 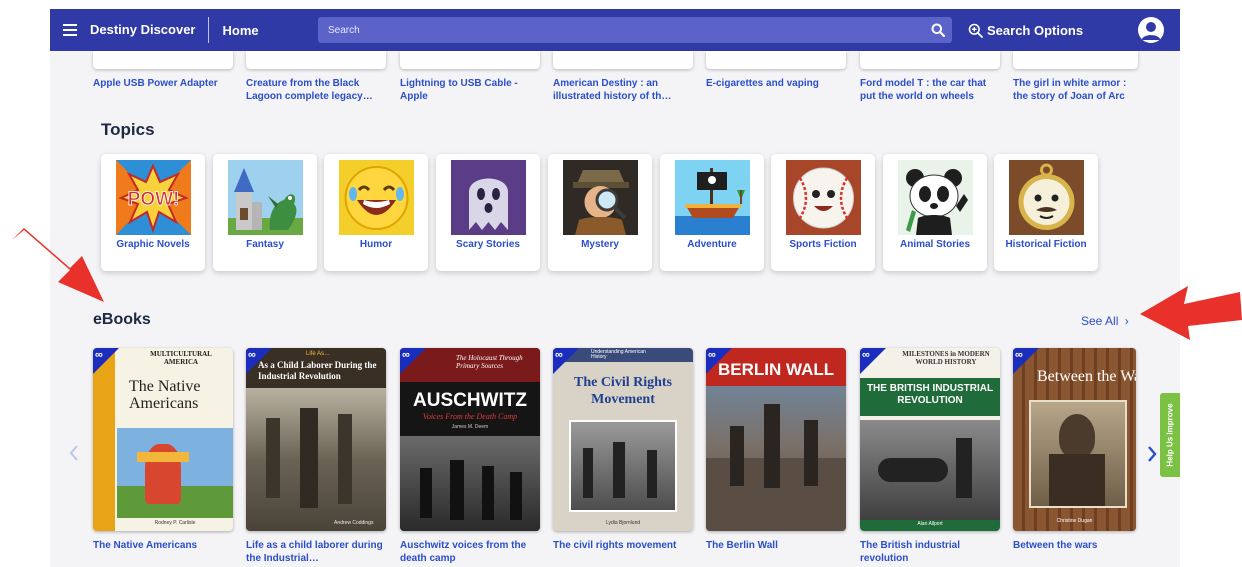 I want to click on baseball-icon, so click(x=823, y=197).